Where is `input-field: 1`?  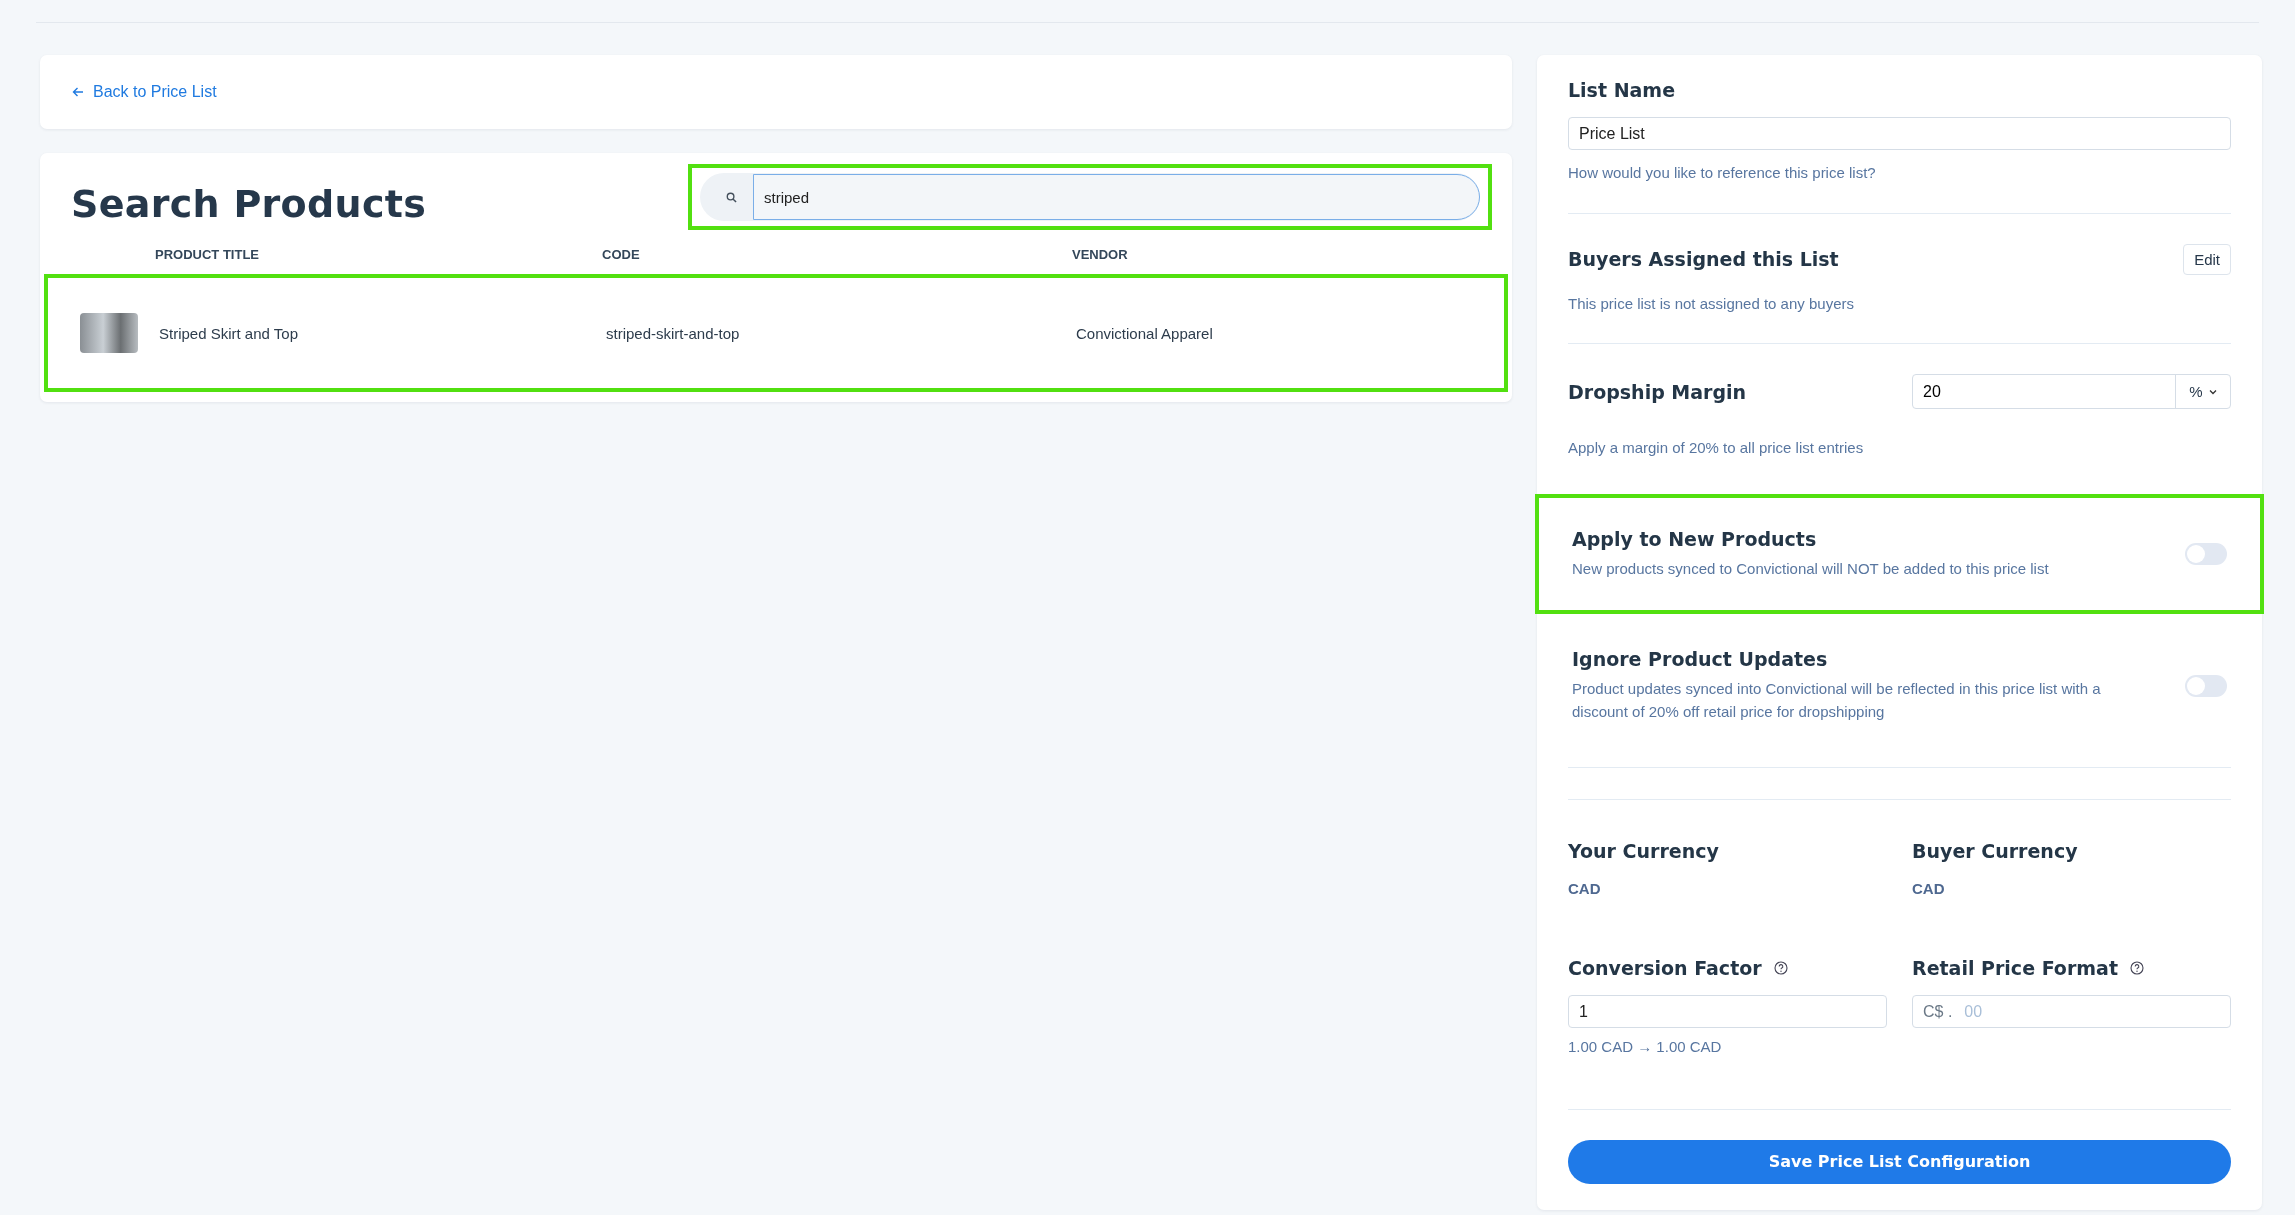
input-field: 1 is located at coordinates (1727, 1011).